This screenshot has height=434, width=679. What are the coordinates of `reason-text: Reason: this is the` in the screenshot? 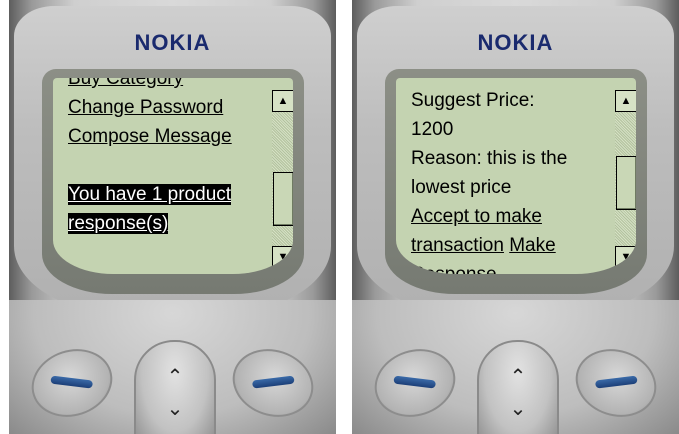 It's located at (489, 158).